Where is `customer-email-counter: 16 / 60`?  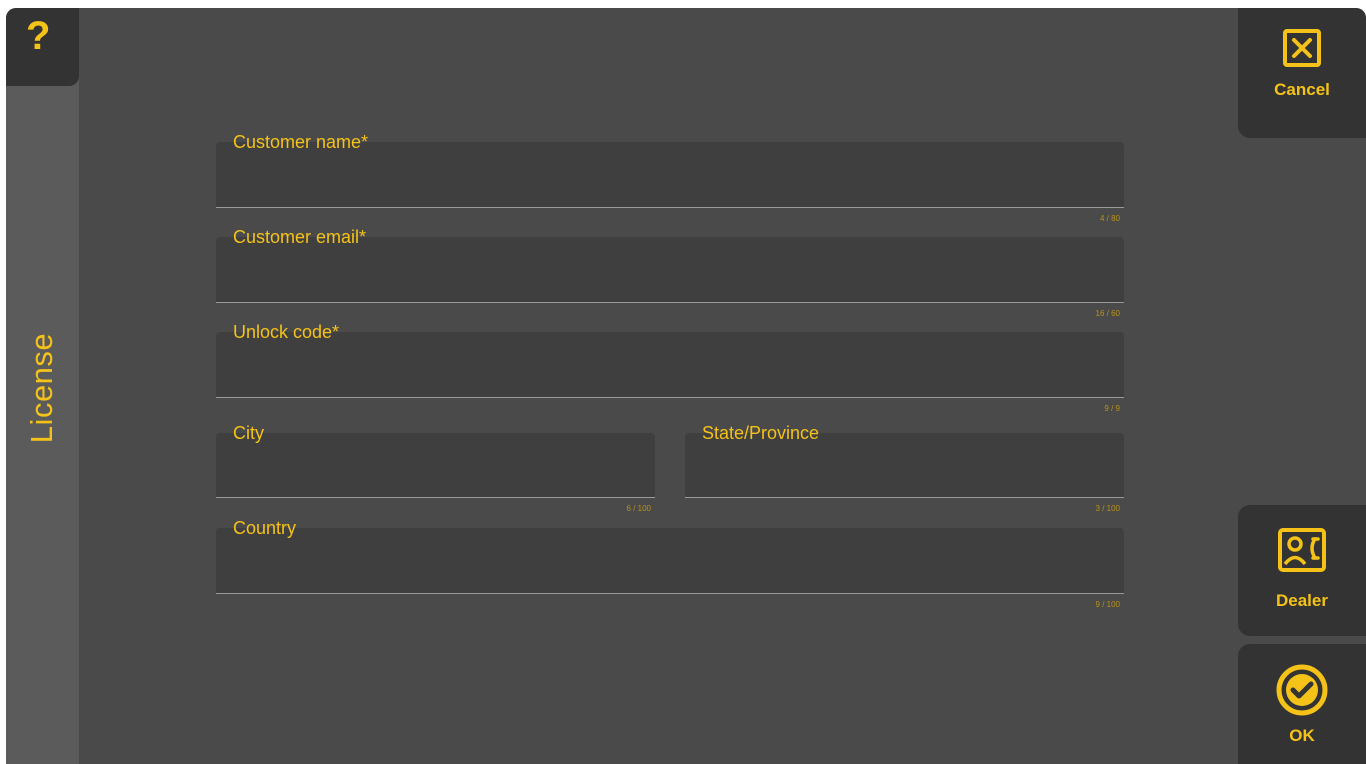 customer-email-counter: 16 / 60 is located at coordinates (1107, 313).